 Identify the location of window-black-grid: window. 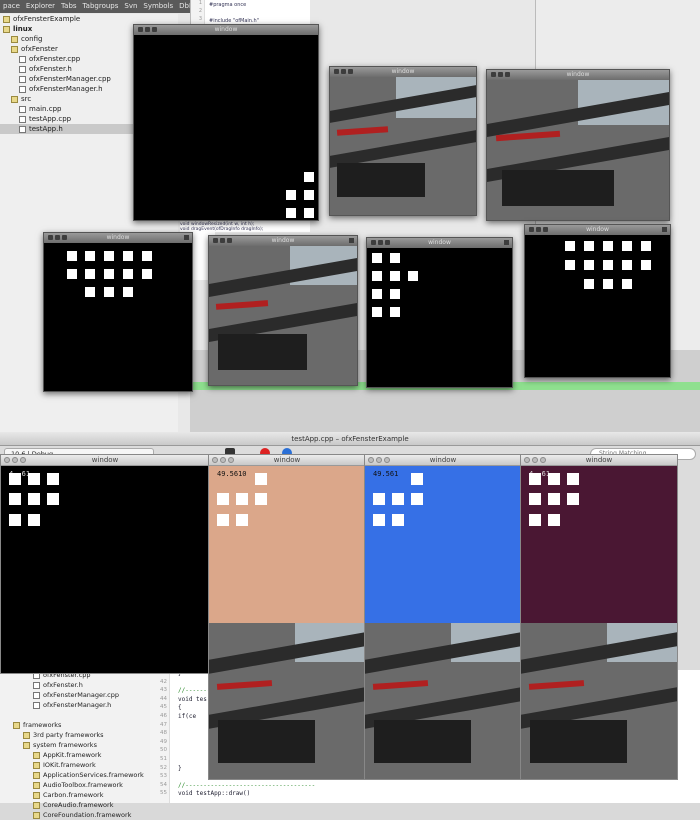
(118, 312).